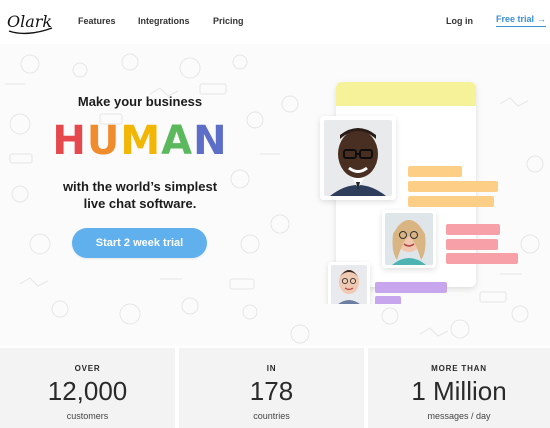  I want to click on stat-value: 178, so click(271, 391).